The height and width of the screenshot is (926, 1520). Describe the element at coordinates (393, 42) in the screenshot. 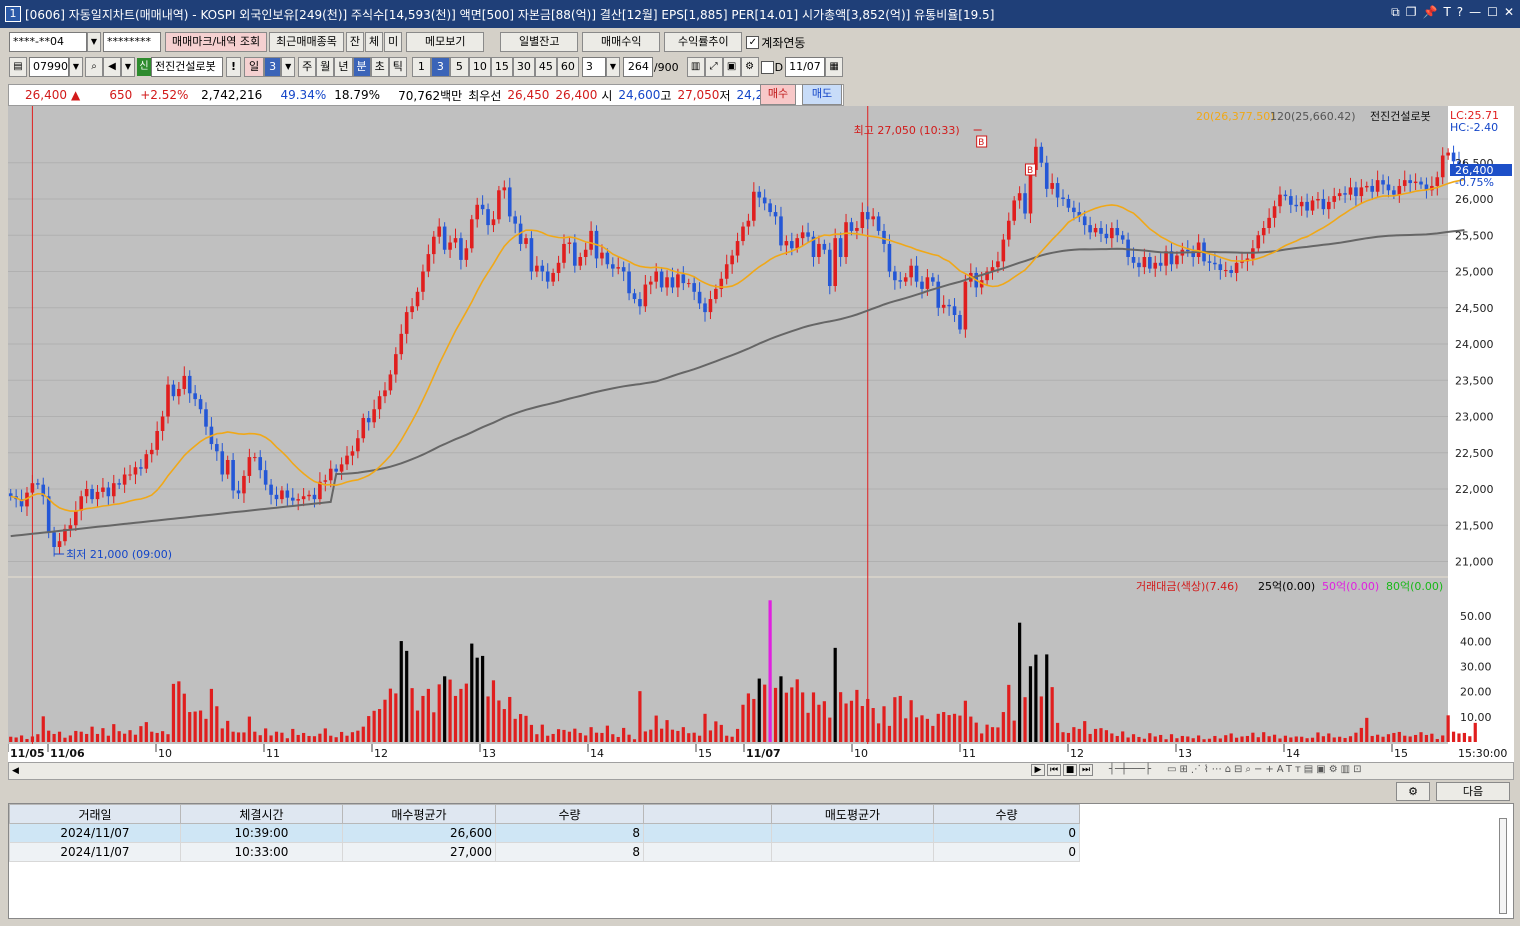

I see `mi-button: 미` at that location.